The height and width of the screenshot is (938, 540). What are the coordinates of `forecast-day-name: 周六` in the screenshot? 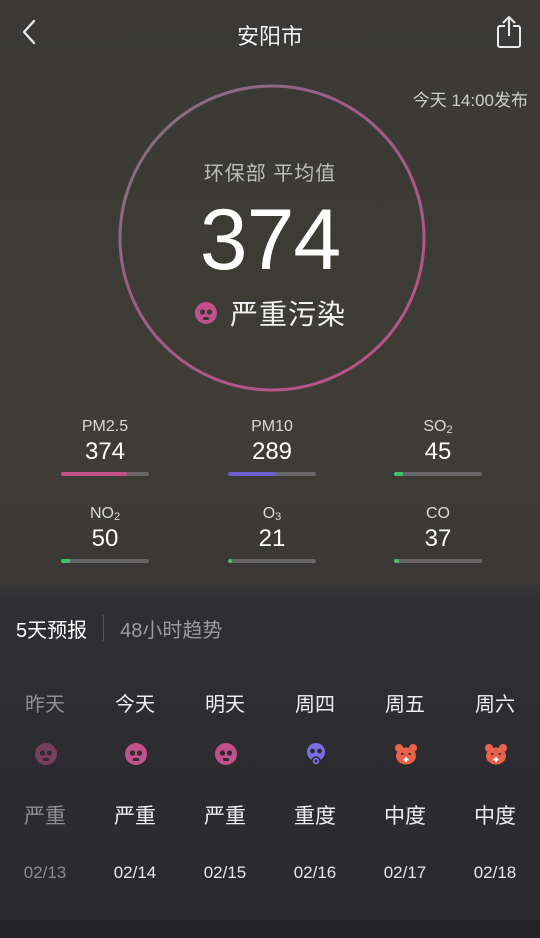 It's located at (495, 705).